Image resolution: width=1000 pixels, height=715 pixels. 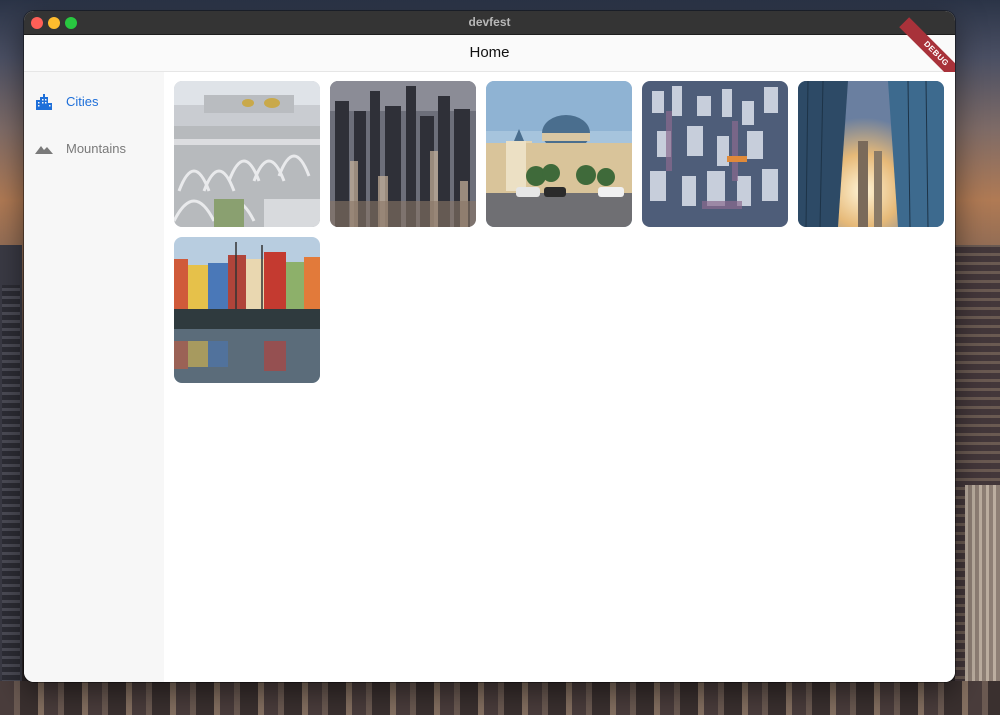 I want to click on city-photo-glass-towers-sunset, so click(x=871, y=154).